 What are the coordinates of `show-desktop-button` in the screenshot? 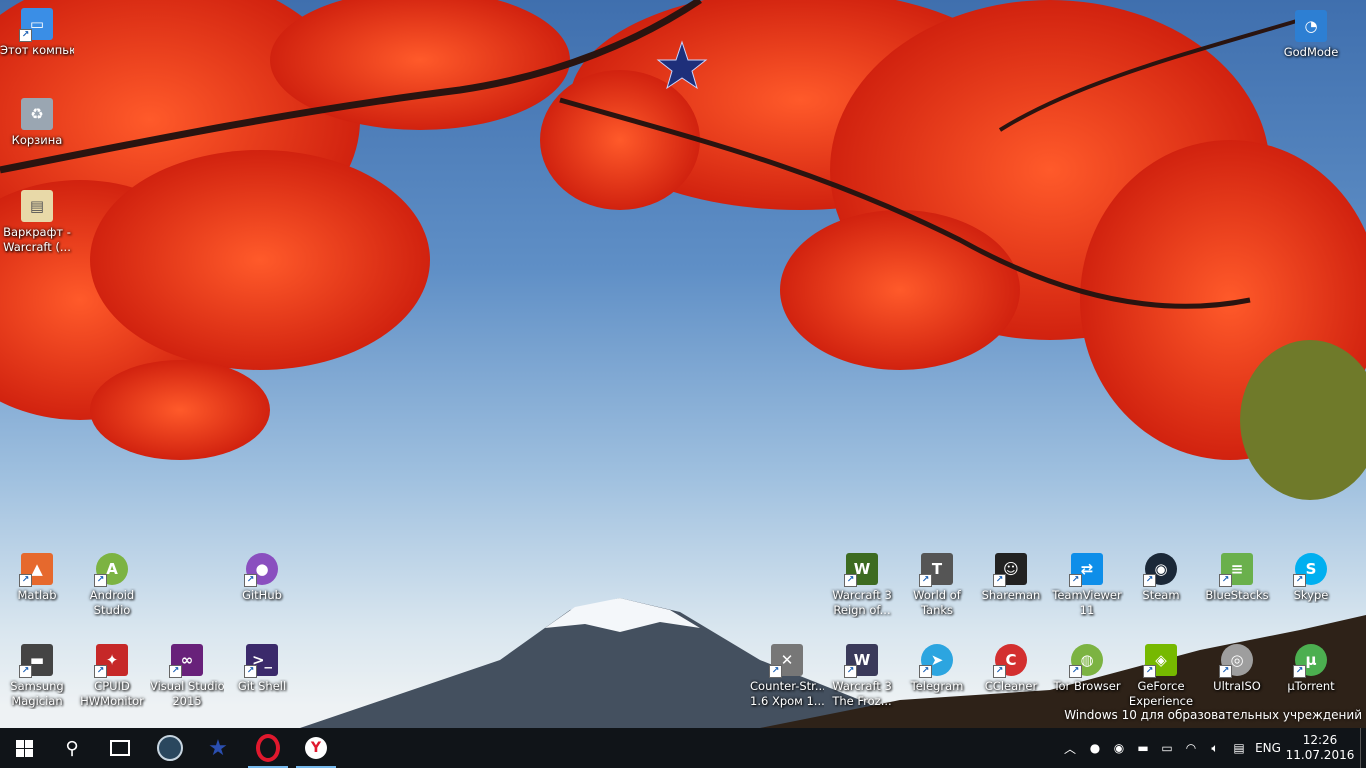 It's located at (1363, 748).